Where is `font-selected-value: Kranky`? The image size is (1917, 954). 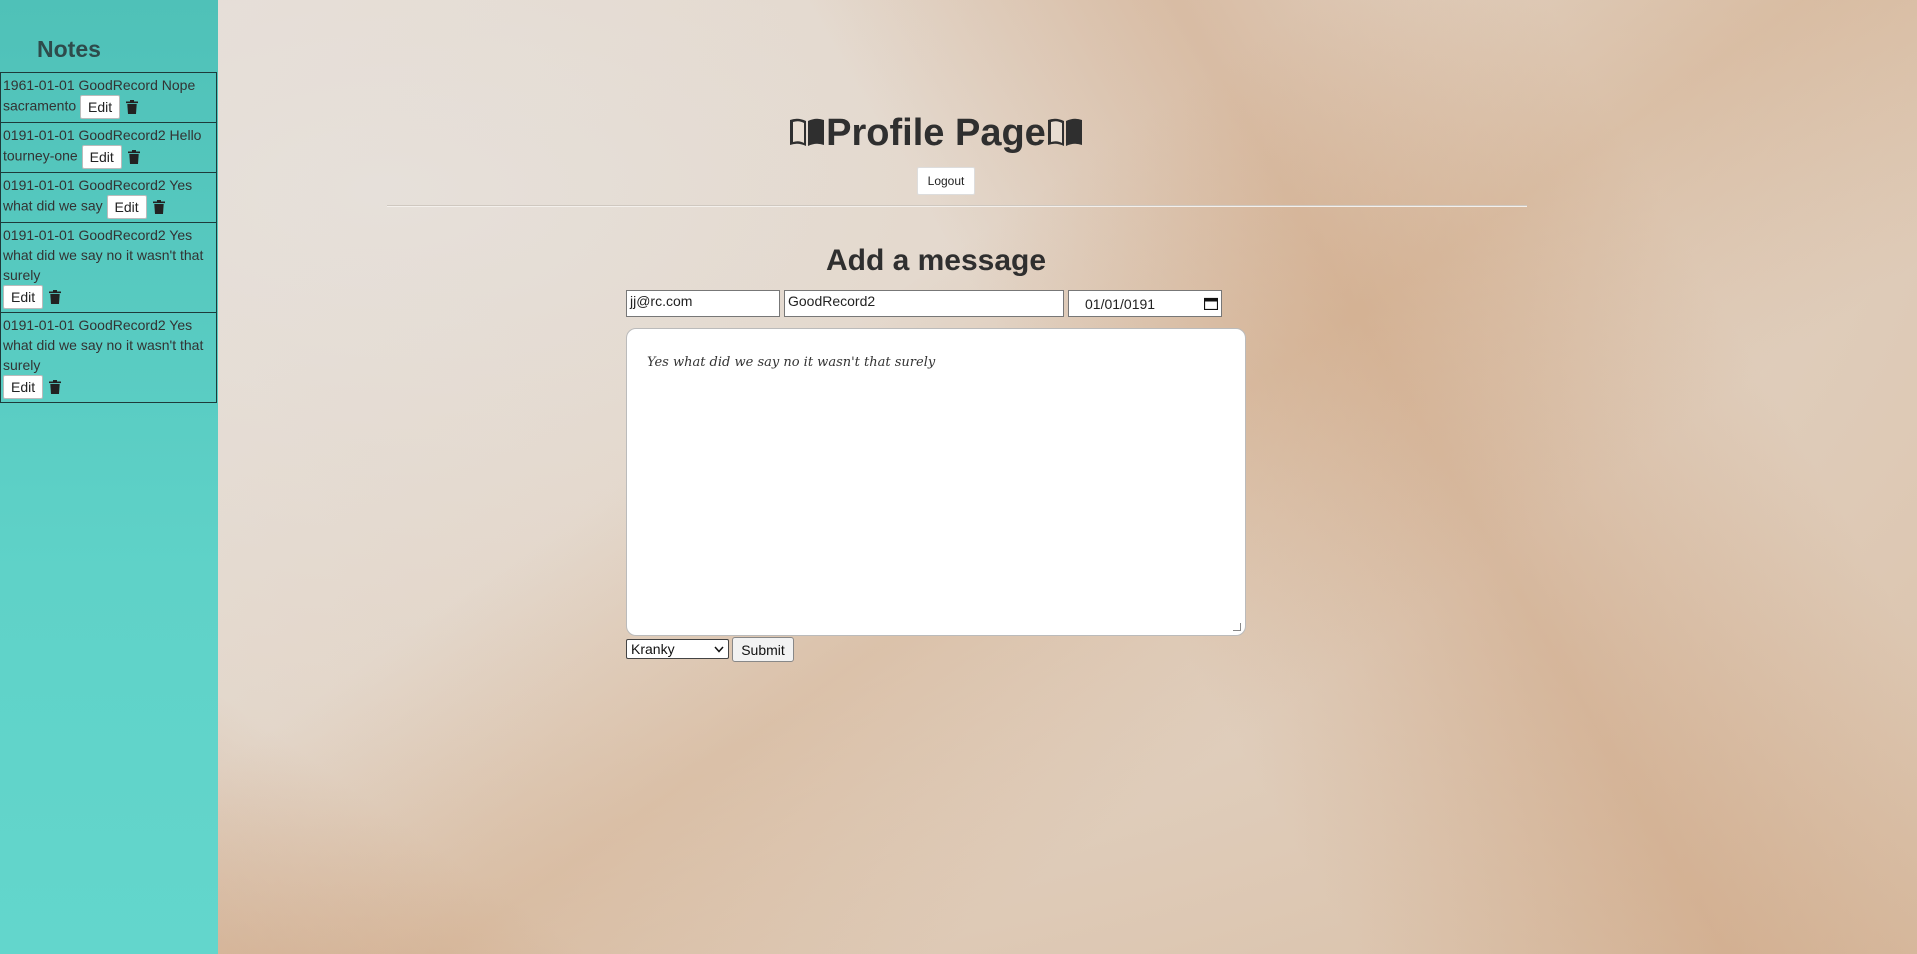 font-selected-value: Kranky is located at coordinates (653, 649).